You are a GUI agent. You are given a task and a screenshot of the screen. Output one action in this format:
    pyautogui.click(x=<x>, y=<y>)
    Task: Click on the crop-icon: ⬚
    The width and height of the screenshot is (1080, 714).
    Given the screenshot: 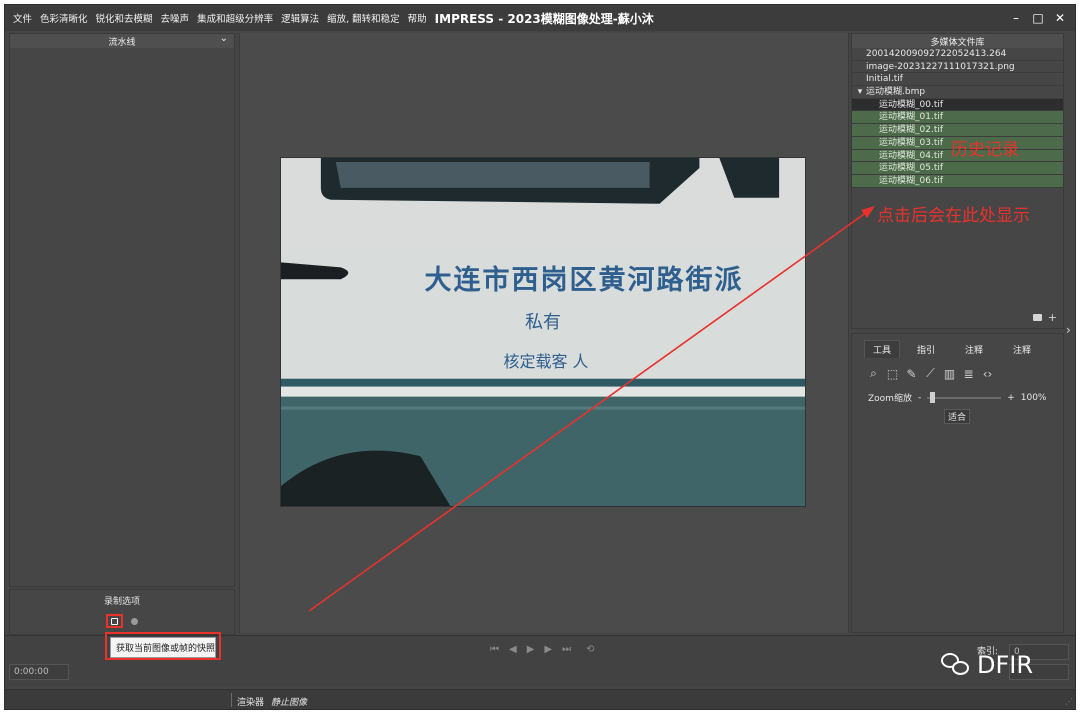 What is the action you would take?
    pyautogui.click(x=892, y=373)
    